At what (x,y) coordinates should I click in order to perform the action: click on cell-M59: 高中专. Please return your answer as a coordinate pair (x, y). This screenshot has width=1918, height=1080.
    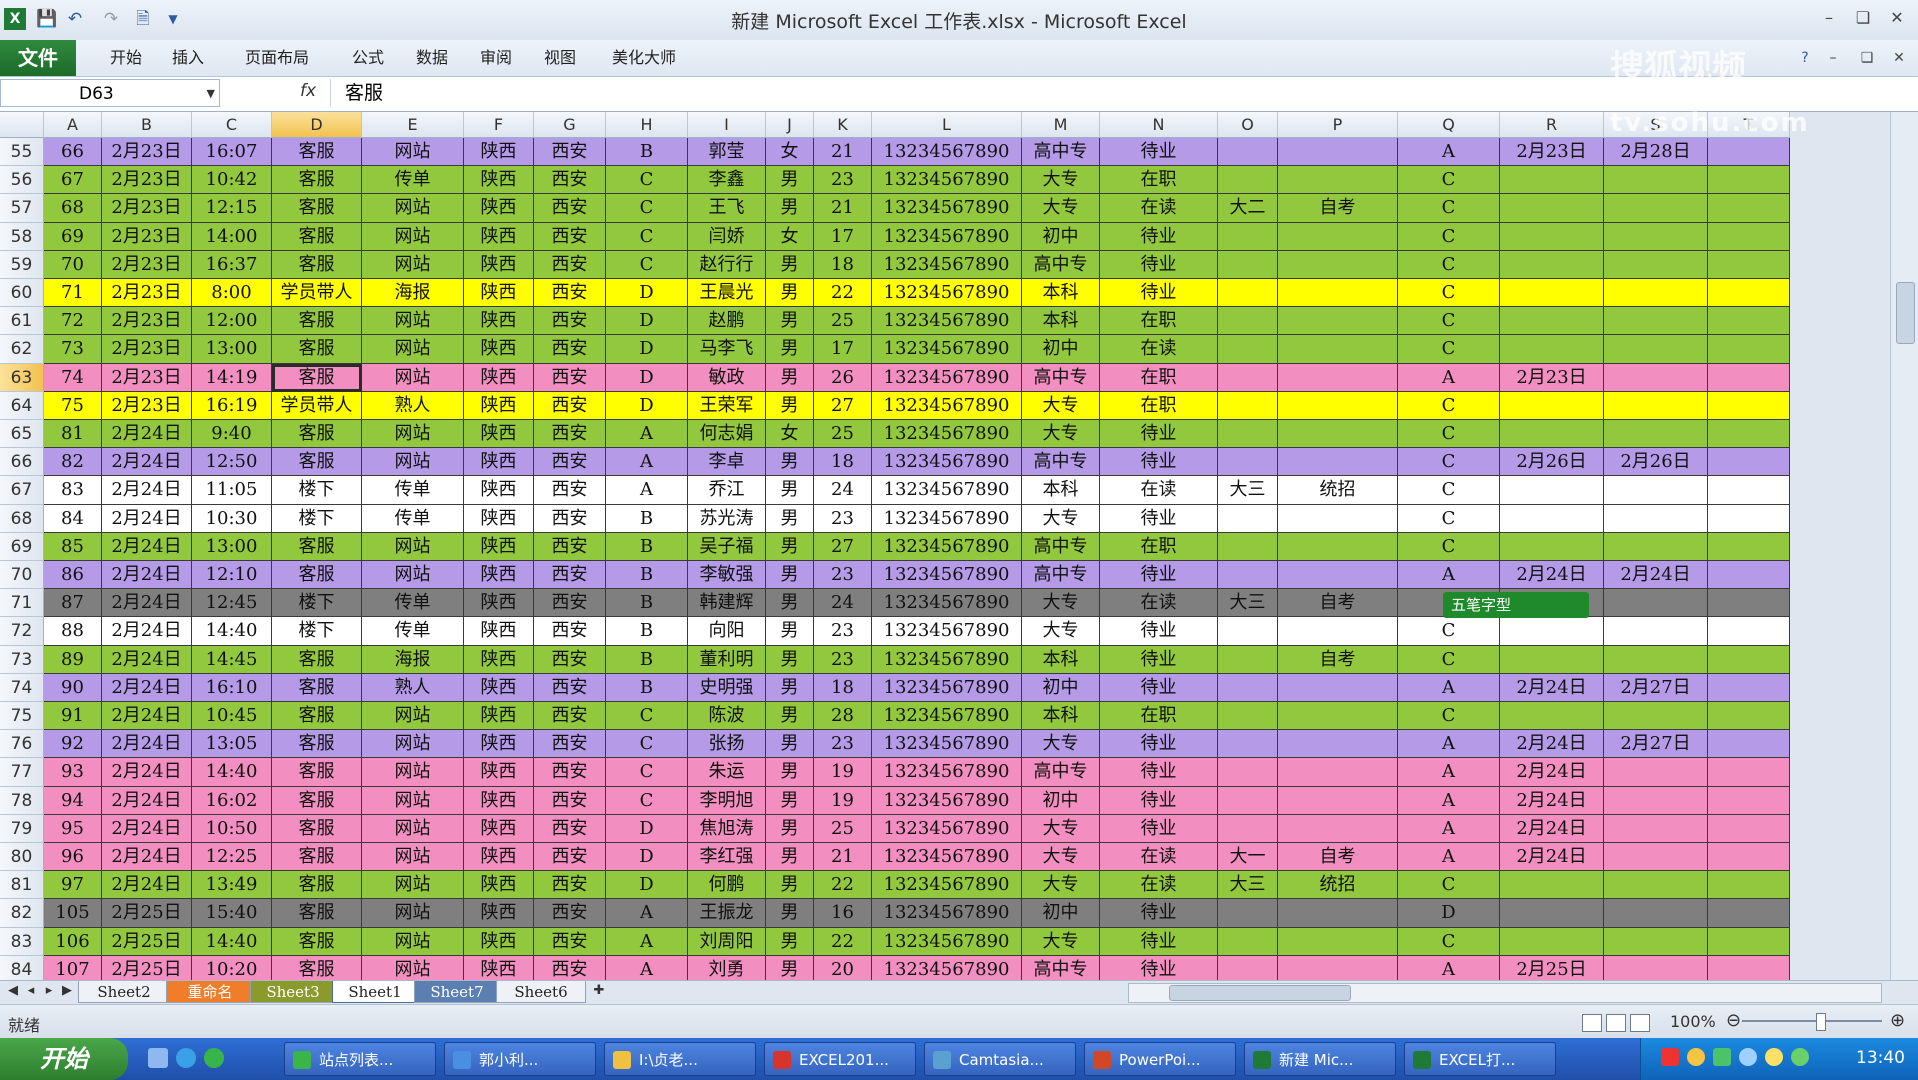
    Looking at the image, I should click on (1061, 264).